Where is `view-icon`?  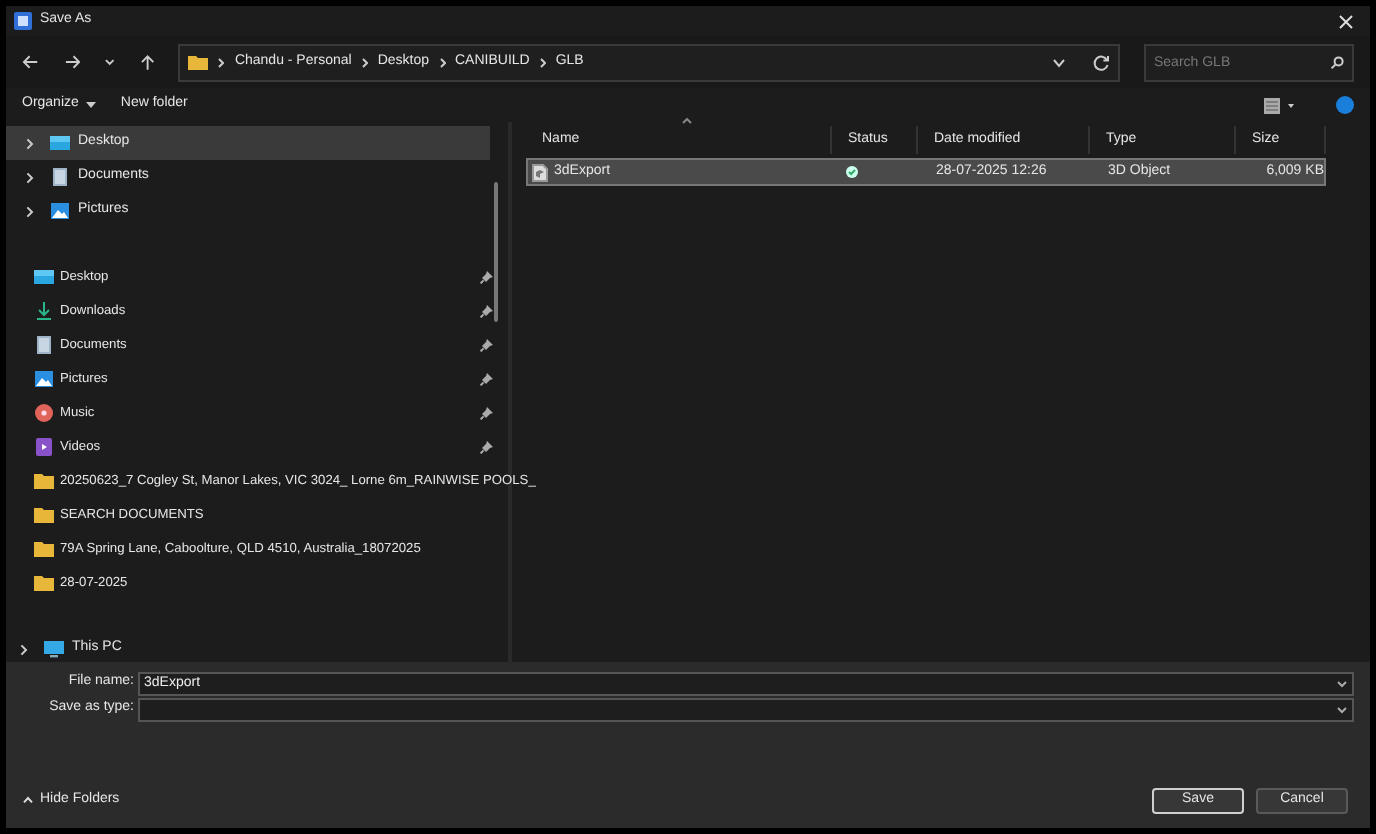
view-icon is located at coordinates (1280, 105).